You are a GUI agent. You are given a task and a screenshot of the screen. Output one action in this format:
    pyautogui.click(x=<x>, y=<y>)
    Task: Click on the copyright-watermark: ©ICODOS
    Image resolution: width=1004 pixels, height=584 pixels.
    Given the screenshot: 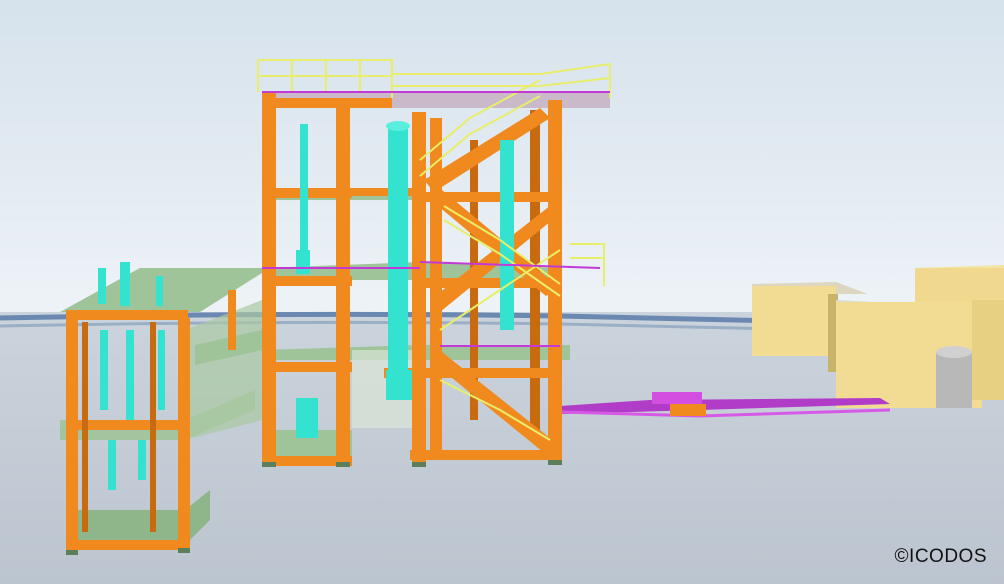 What is the action you would take?
    pyautogui.click(x=940, y=556)
    